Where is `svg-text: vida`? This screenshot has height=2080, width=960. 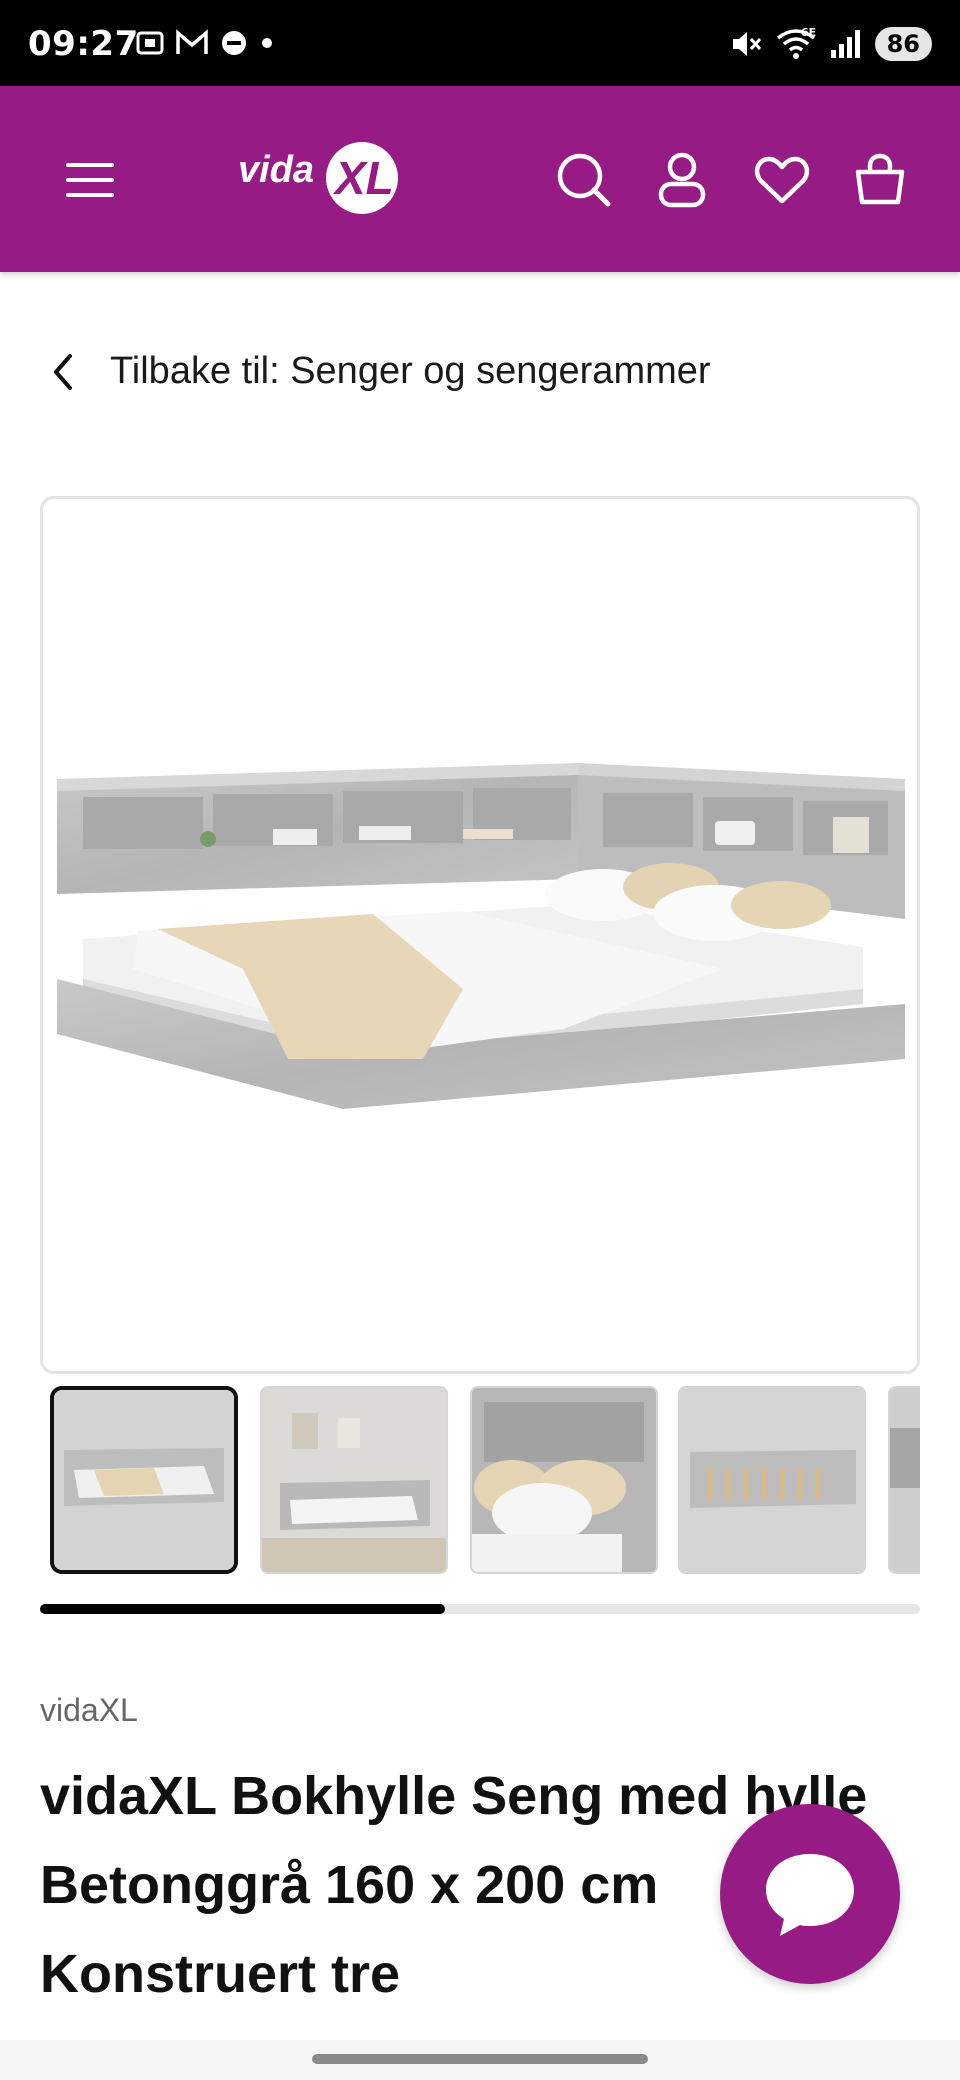 svg-text: vida is located at coordinates (276, 170).